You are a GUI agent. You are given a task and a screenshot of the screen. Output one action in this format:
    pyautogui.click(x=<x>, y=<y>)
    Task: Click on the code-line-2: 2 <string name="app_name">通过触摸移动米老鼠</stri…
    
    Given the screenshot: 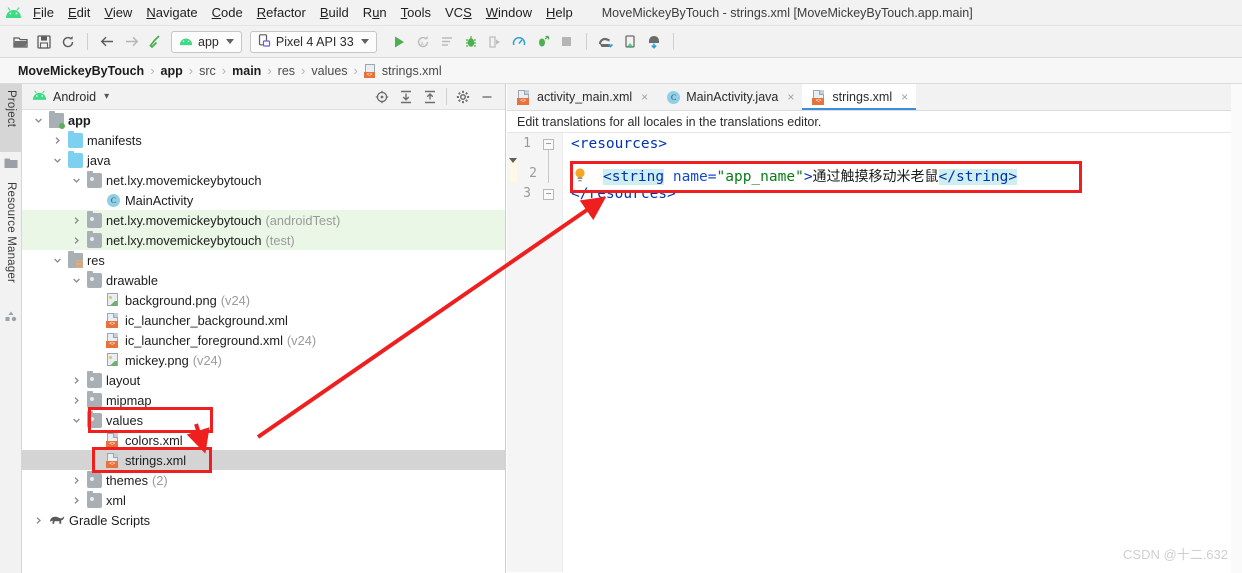 What is the action you would take?
    pyautogui.click(x=763, y=171)
    